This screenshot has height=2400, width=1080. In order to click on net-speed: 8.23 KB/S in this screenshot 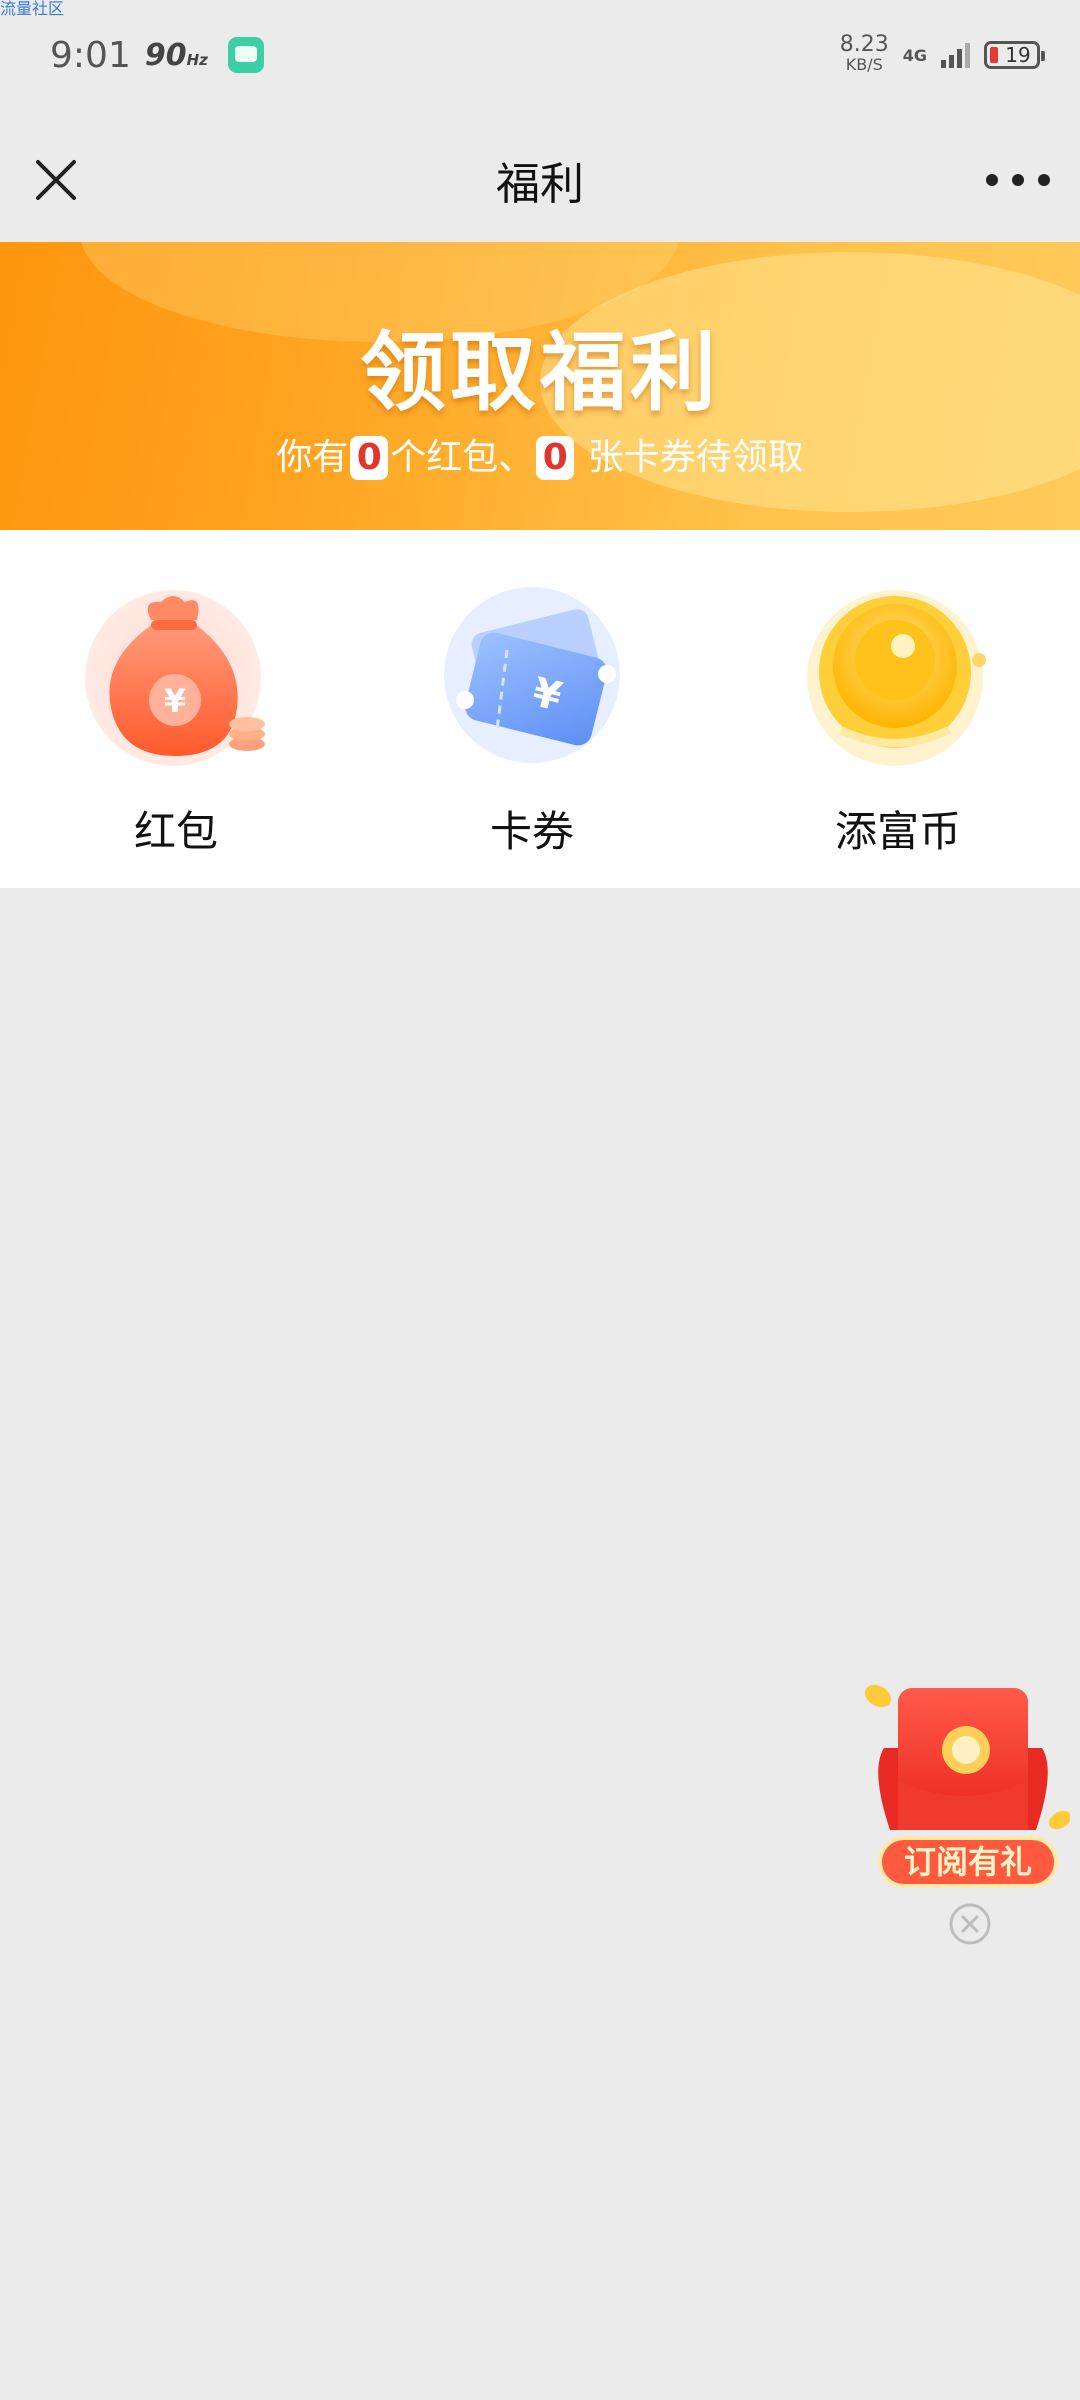, I will do `click(864, 53)`.